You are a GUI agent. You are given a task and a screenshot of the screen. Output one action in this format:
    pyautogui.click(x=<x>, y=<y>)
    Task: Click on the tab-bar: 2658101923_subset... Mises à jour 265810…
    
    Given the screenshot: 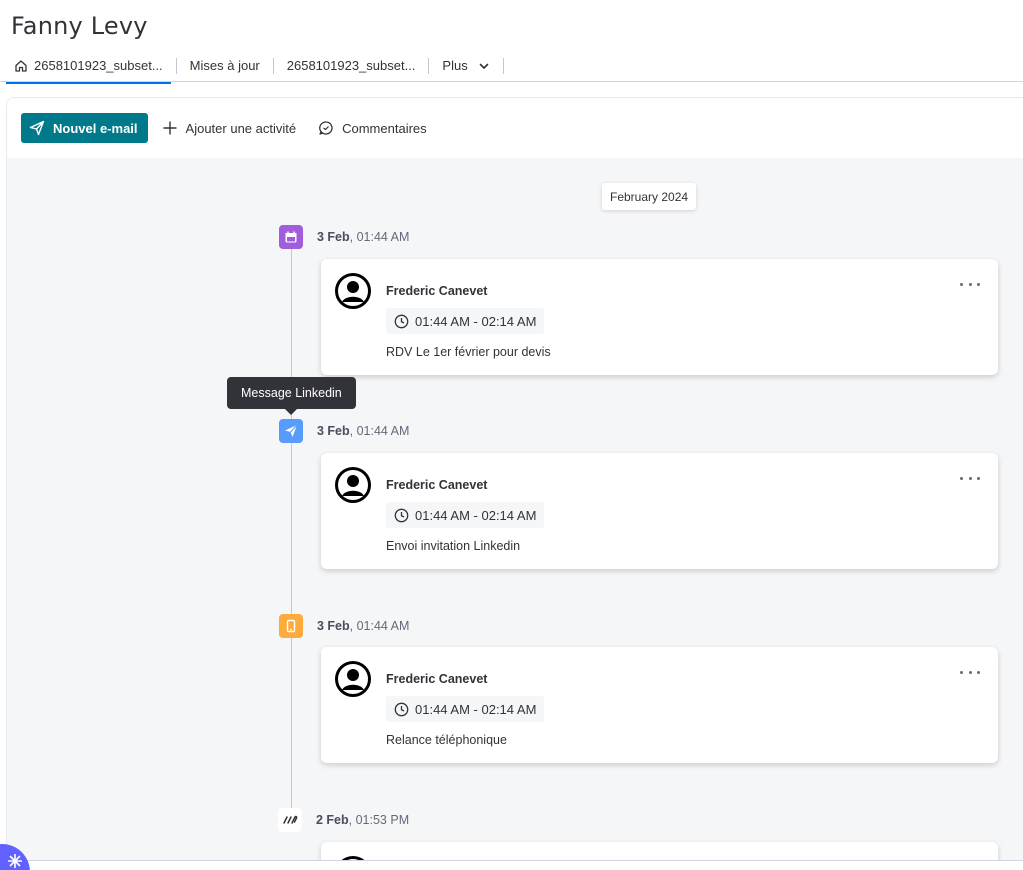 What is the action you would take?
    pyautogui.click(x=511, y=67)
    